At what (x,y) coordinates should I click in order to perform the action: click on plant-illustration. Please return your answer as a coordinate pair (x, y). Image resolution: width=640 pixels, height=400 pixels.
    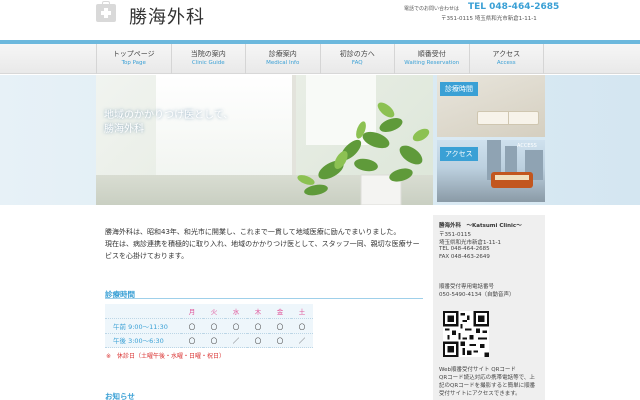
    Looking at the image, I should click on (363, 153).